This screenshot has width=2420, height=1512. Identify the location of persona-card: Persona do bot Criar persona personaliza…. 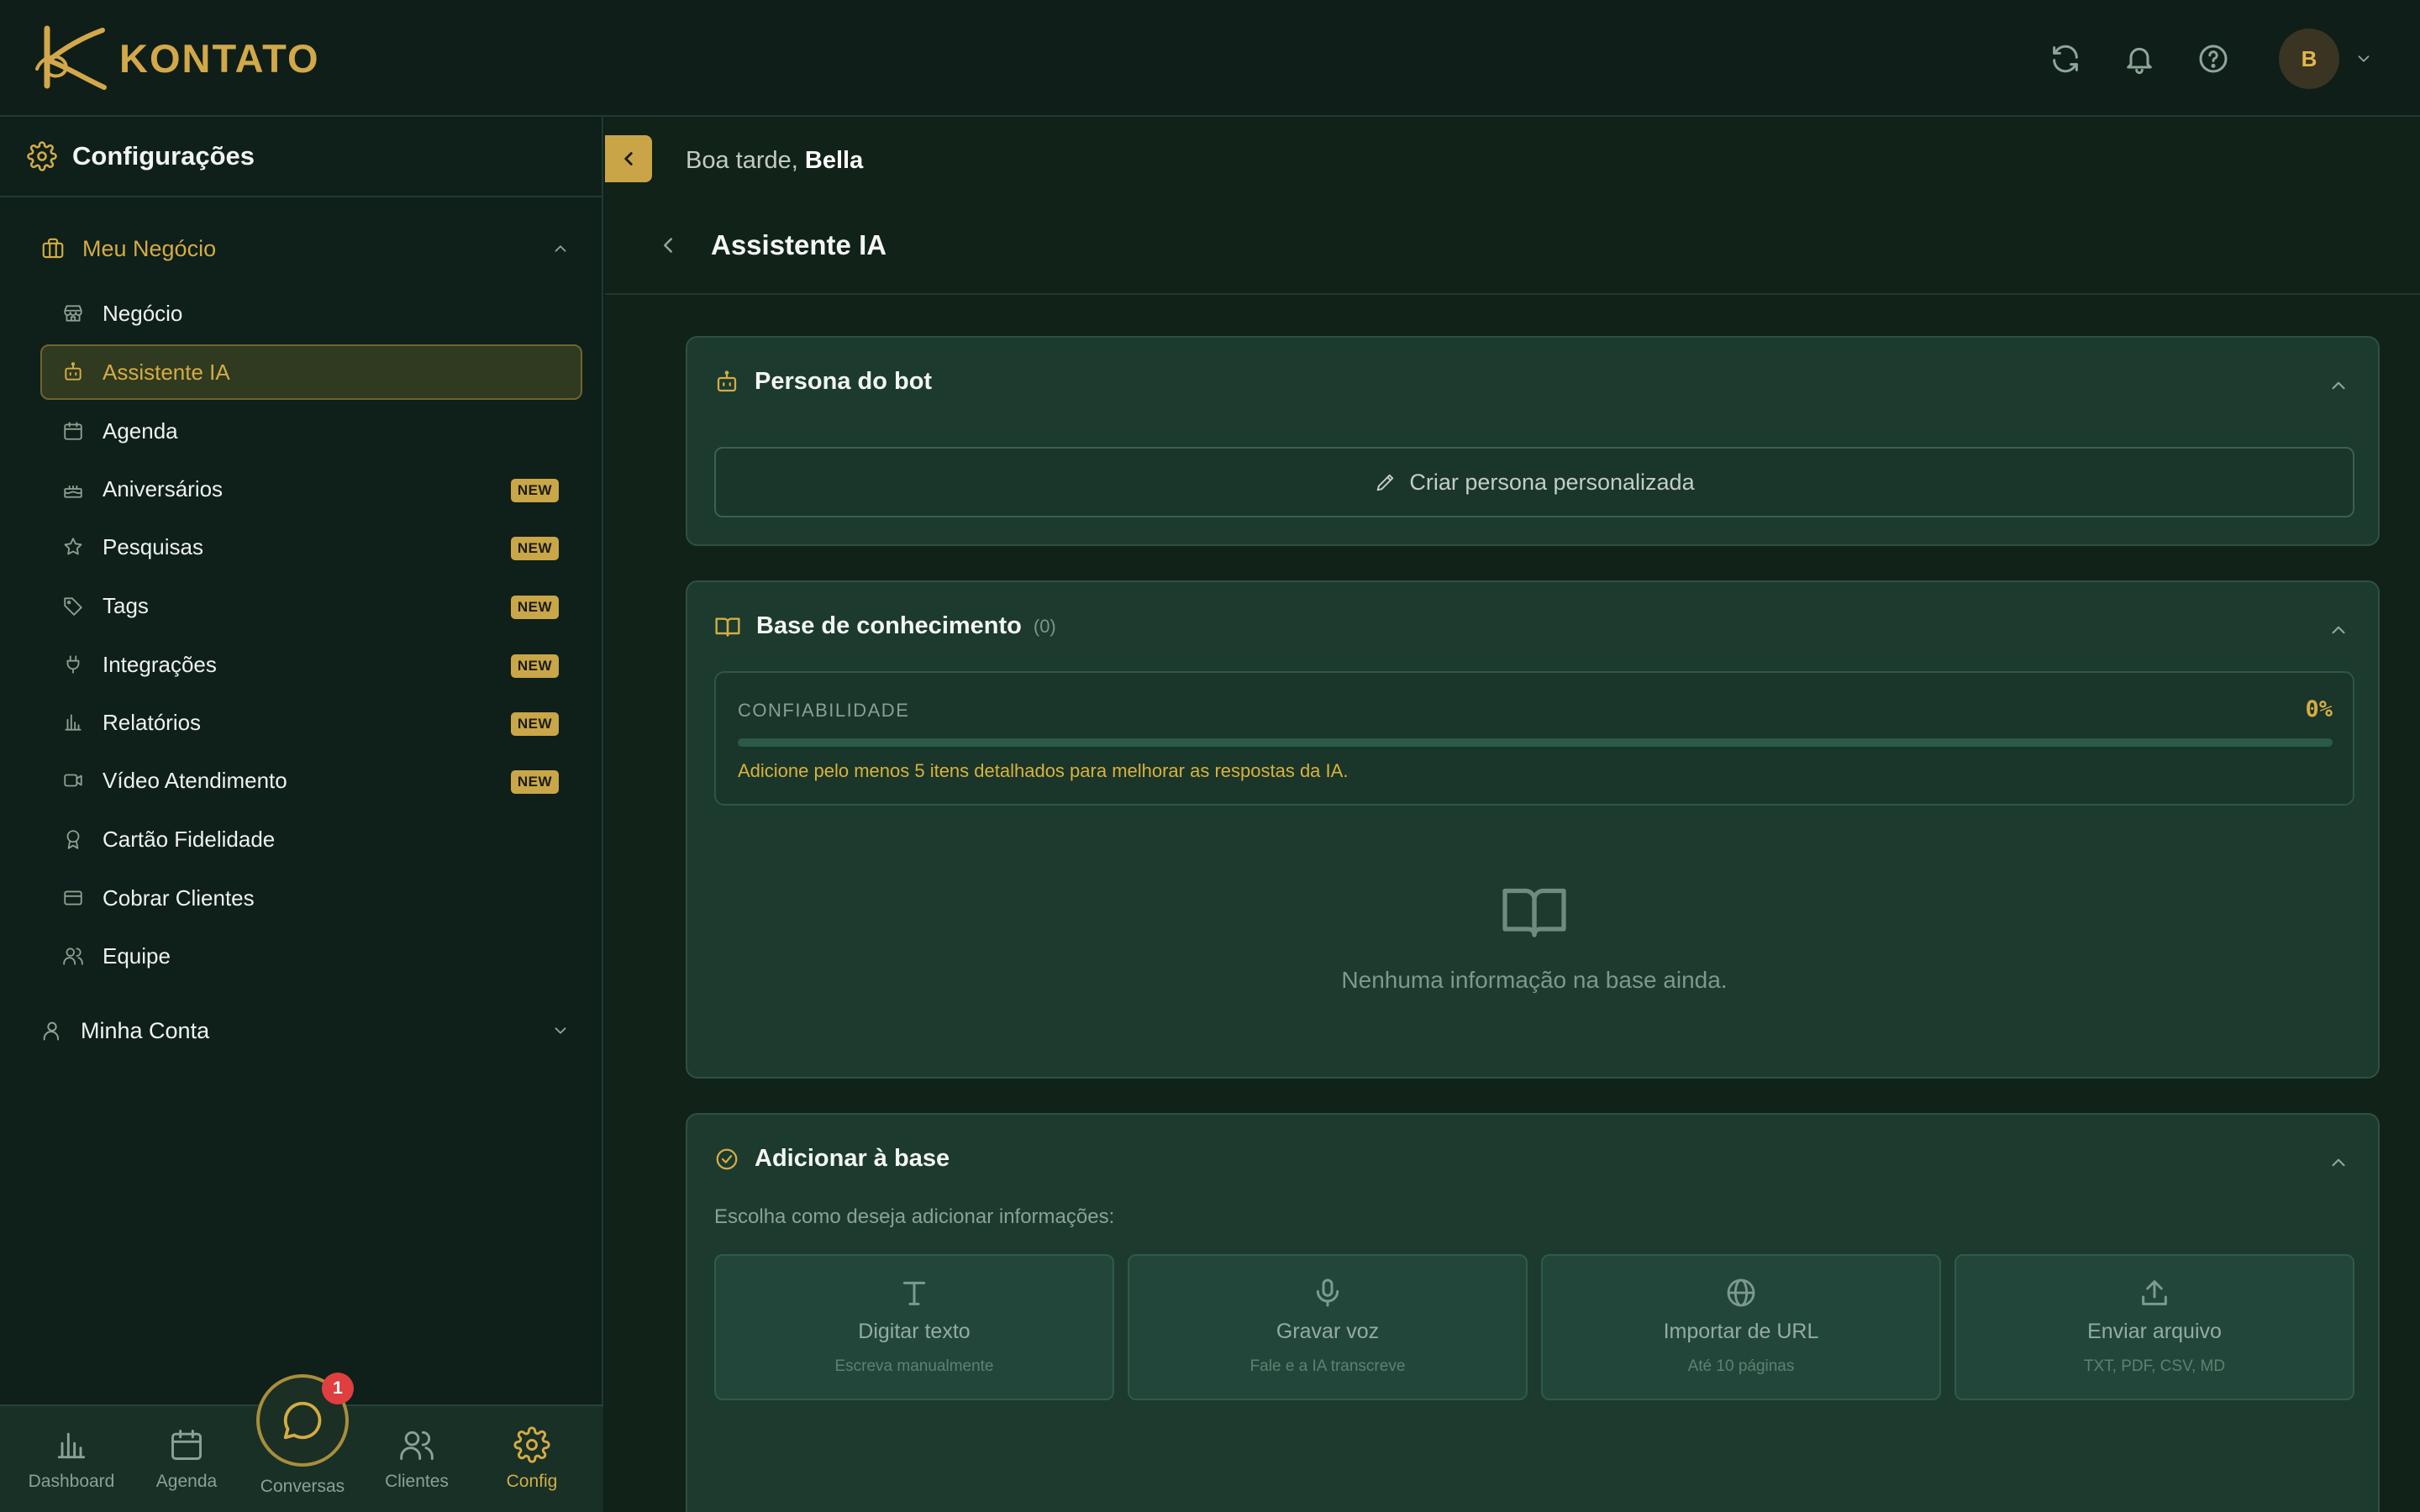
(1533, 441).